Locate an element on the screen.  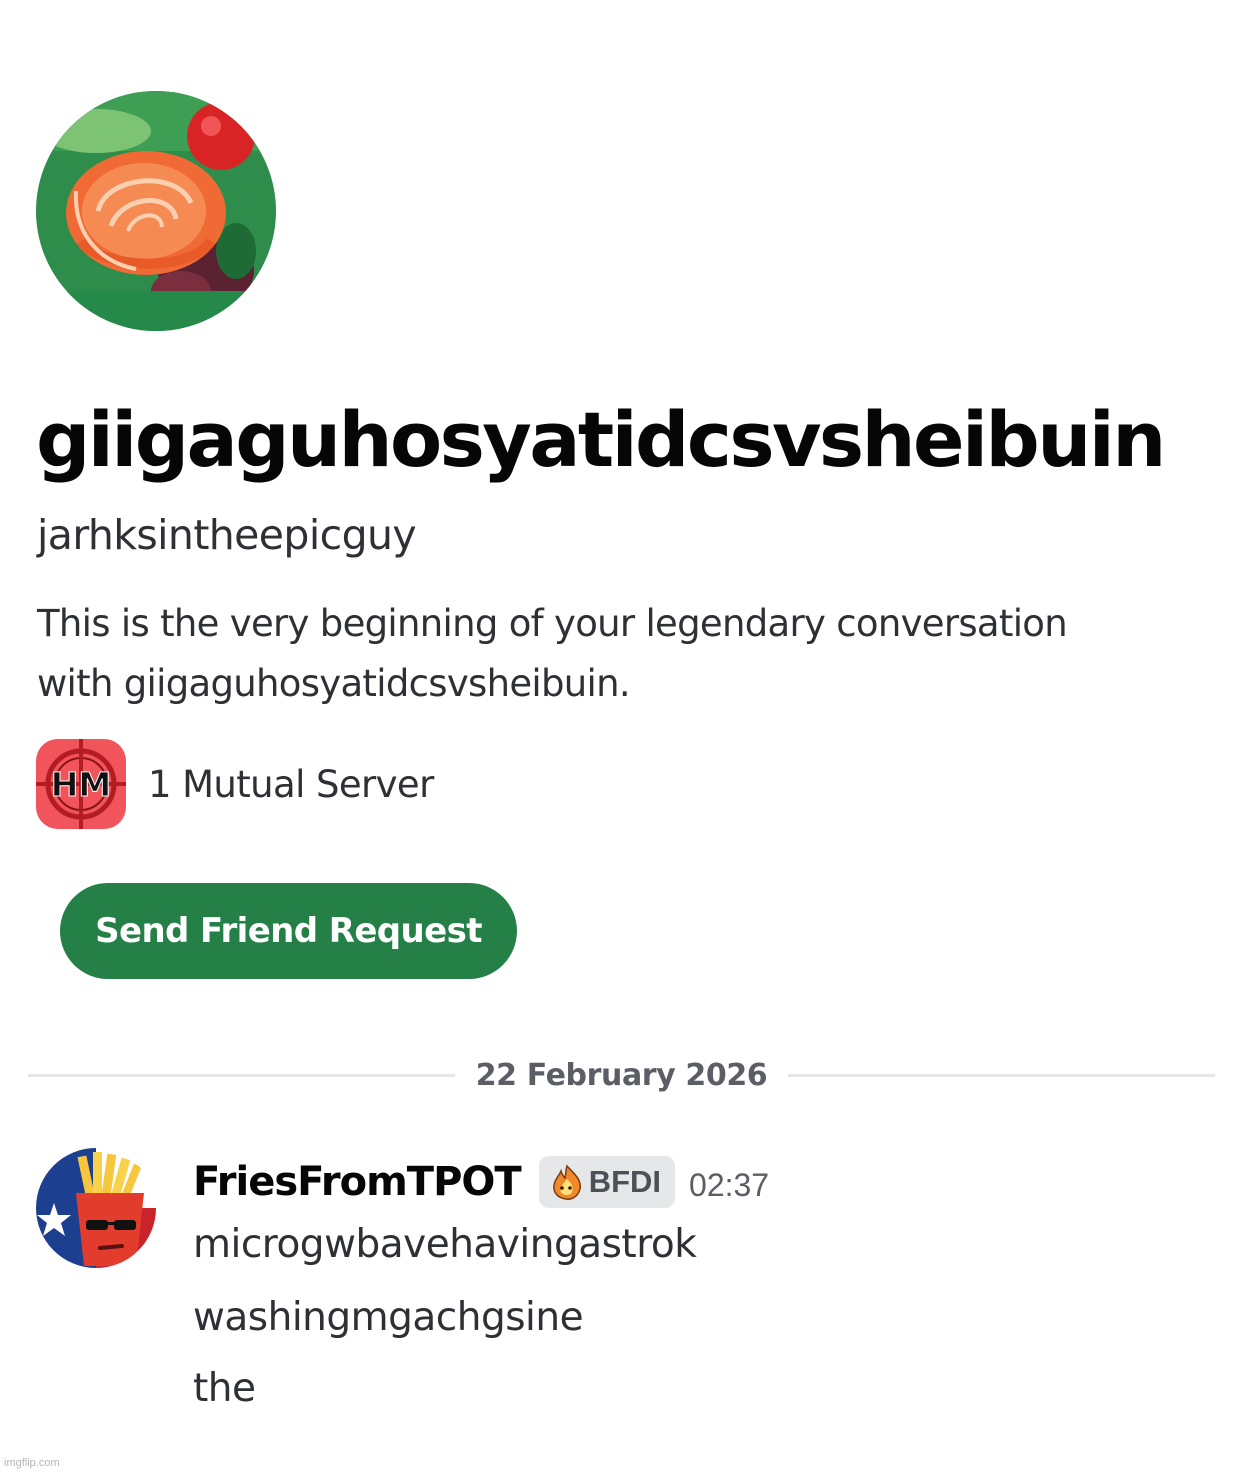
display-name: giigaguhosyatidcsvsheibuin is located at coordinates (601, 439).